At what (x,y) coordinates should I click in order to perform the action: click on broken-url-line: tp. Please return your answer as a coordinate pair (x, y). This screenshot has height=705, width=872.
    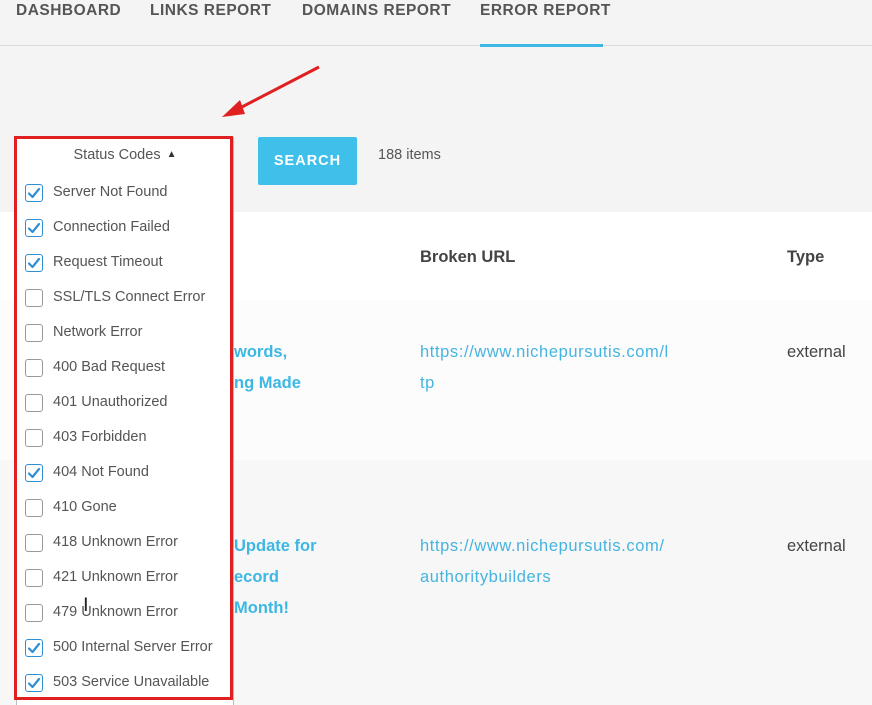
    Looking at the image, I should click on (427, 383).